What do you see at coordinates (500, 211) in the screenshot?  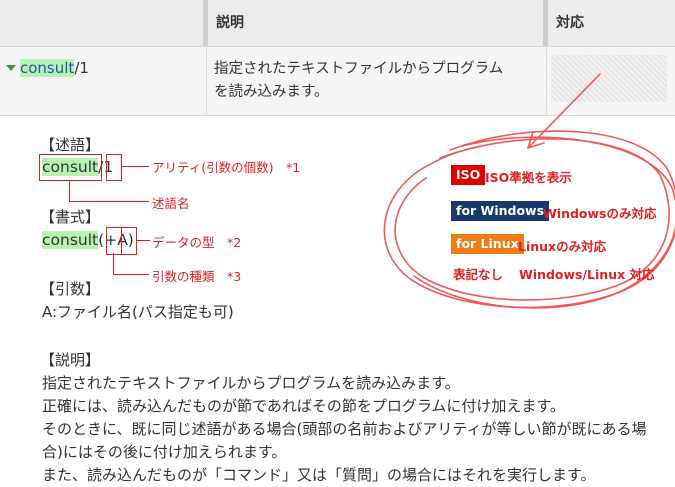 I see `windows-badge: for Windows` at bounding box center [500, 211].